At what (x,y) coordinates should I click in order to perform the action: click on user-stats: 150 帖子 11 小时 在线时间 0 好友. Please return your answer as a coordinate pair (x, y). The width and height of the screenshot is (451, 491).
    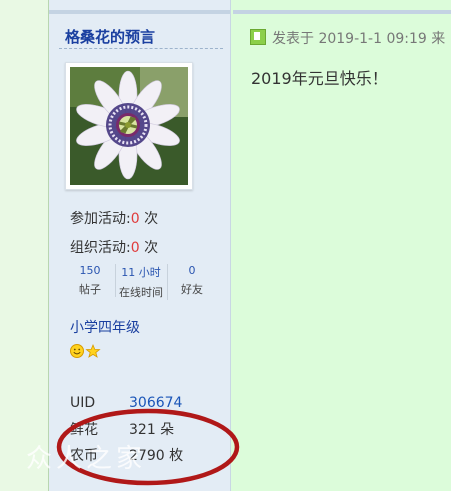
    Looking at the image, I should click on (143, 282).